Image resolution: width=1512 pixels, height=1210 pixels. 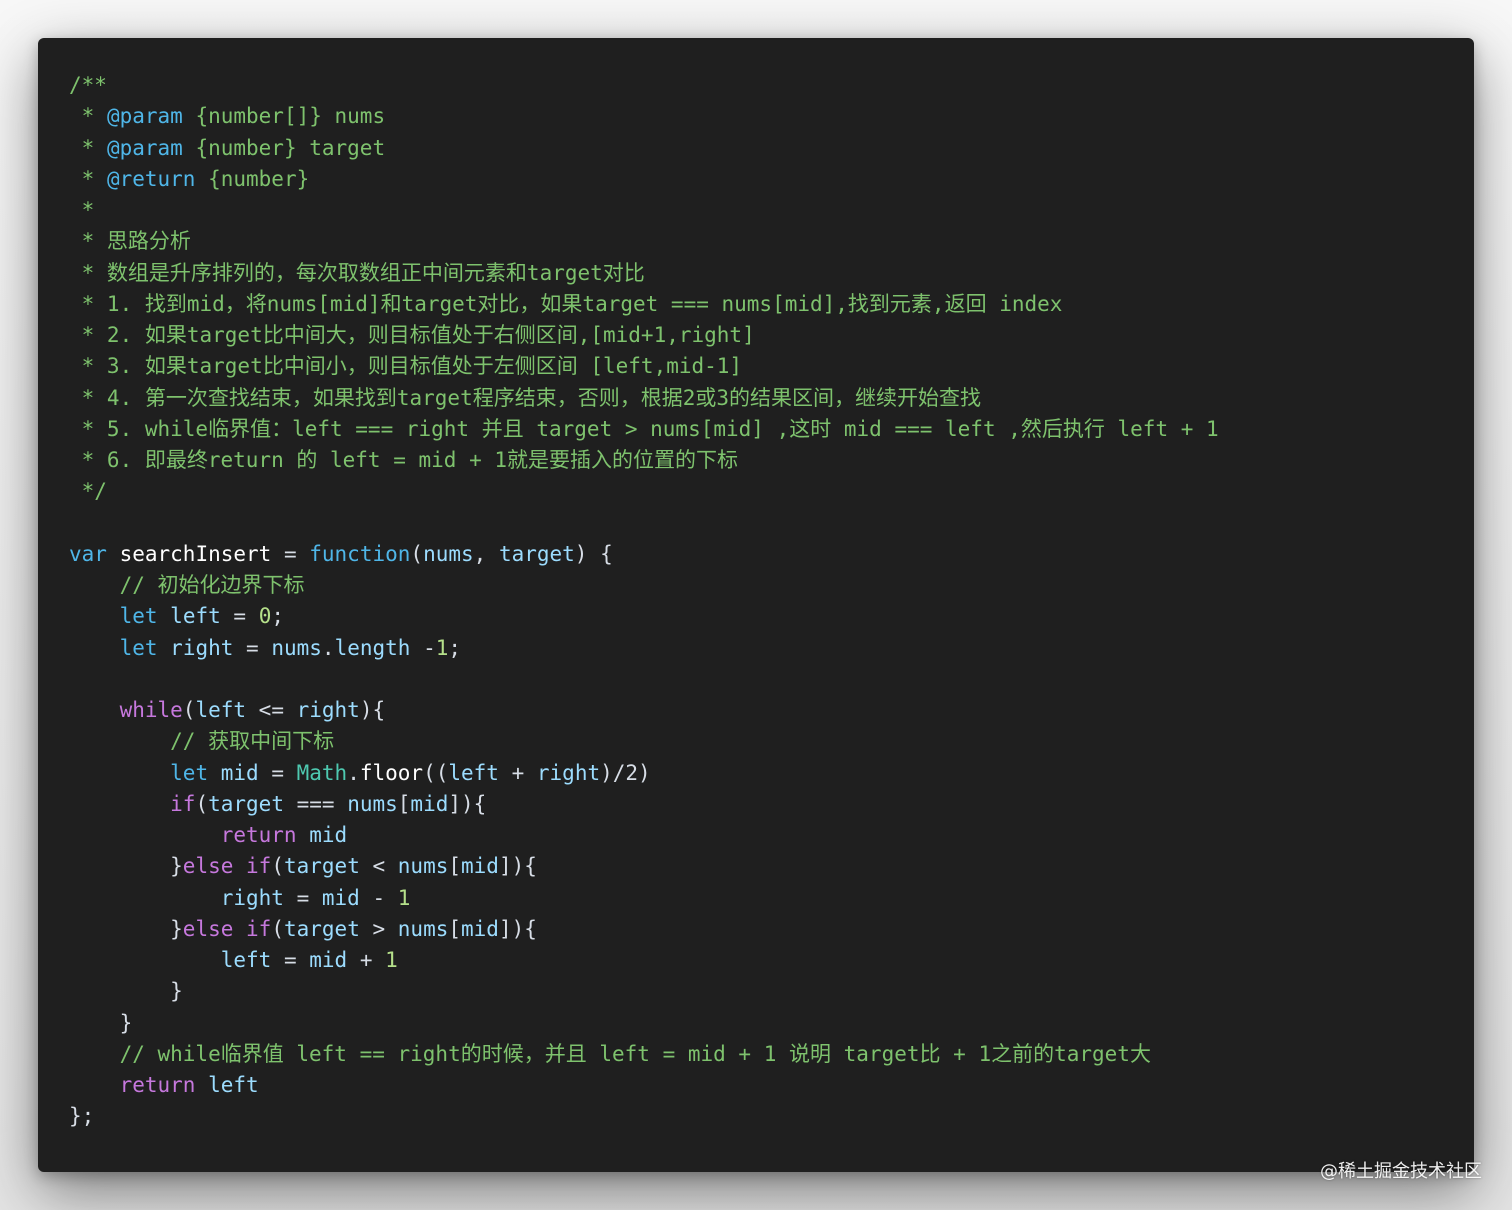 What do you see at coordinates (644, 491) in the screenshot?
I see `code-line: */` at bounding box center [644, 491].